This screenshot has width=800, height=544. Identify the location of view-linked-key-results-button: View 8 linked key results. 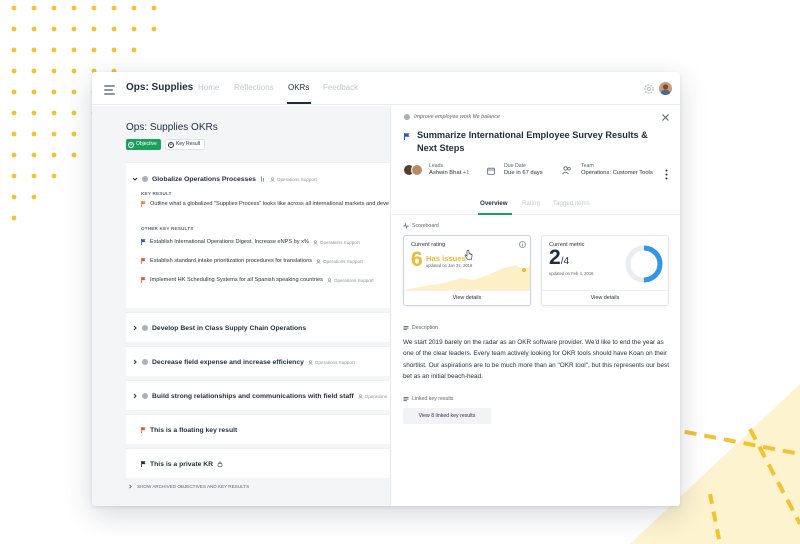
(447, 416).